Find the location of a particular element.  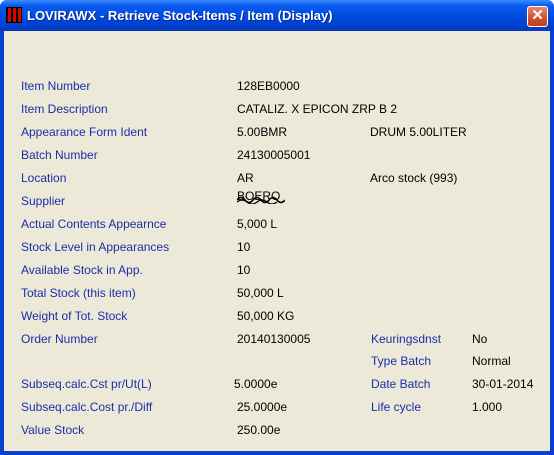

value-stock-label: Value Stock is located at coordinates (53, 430).